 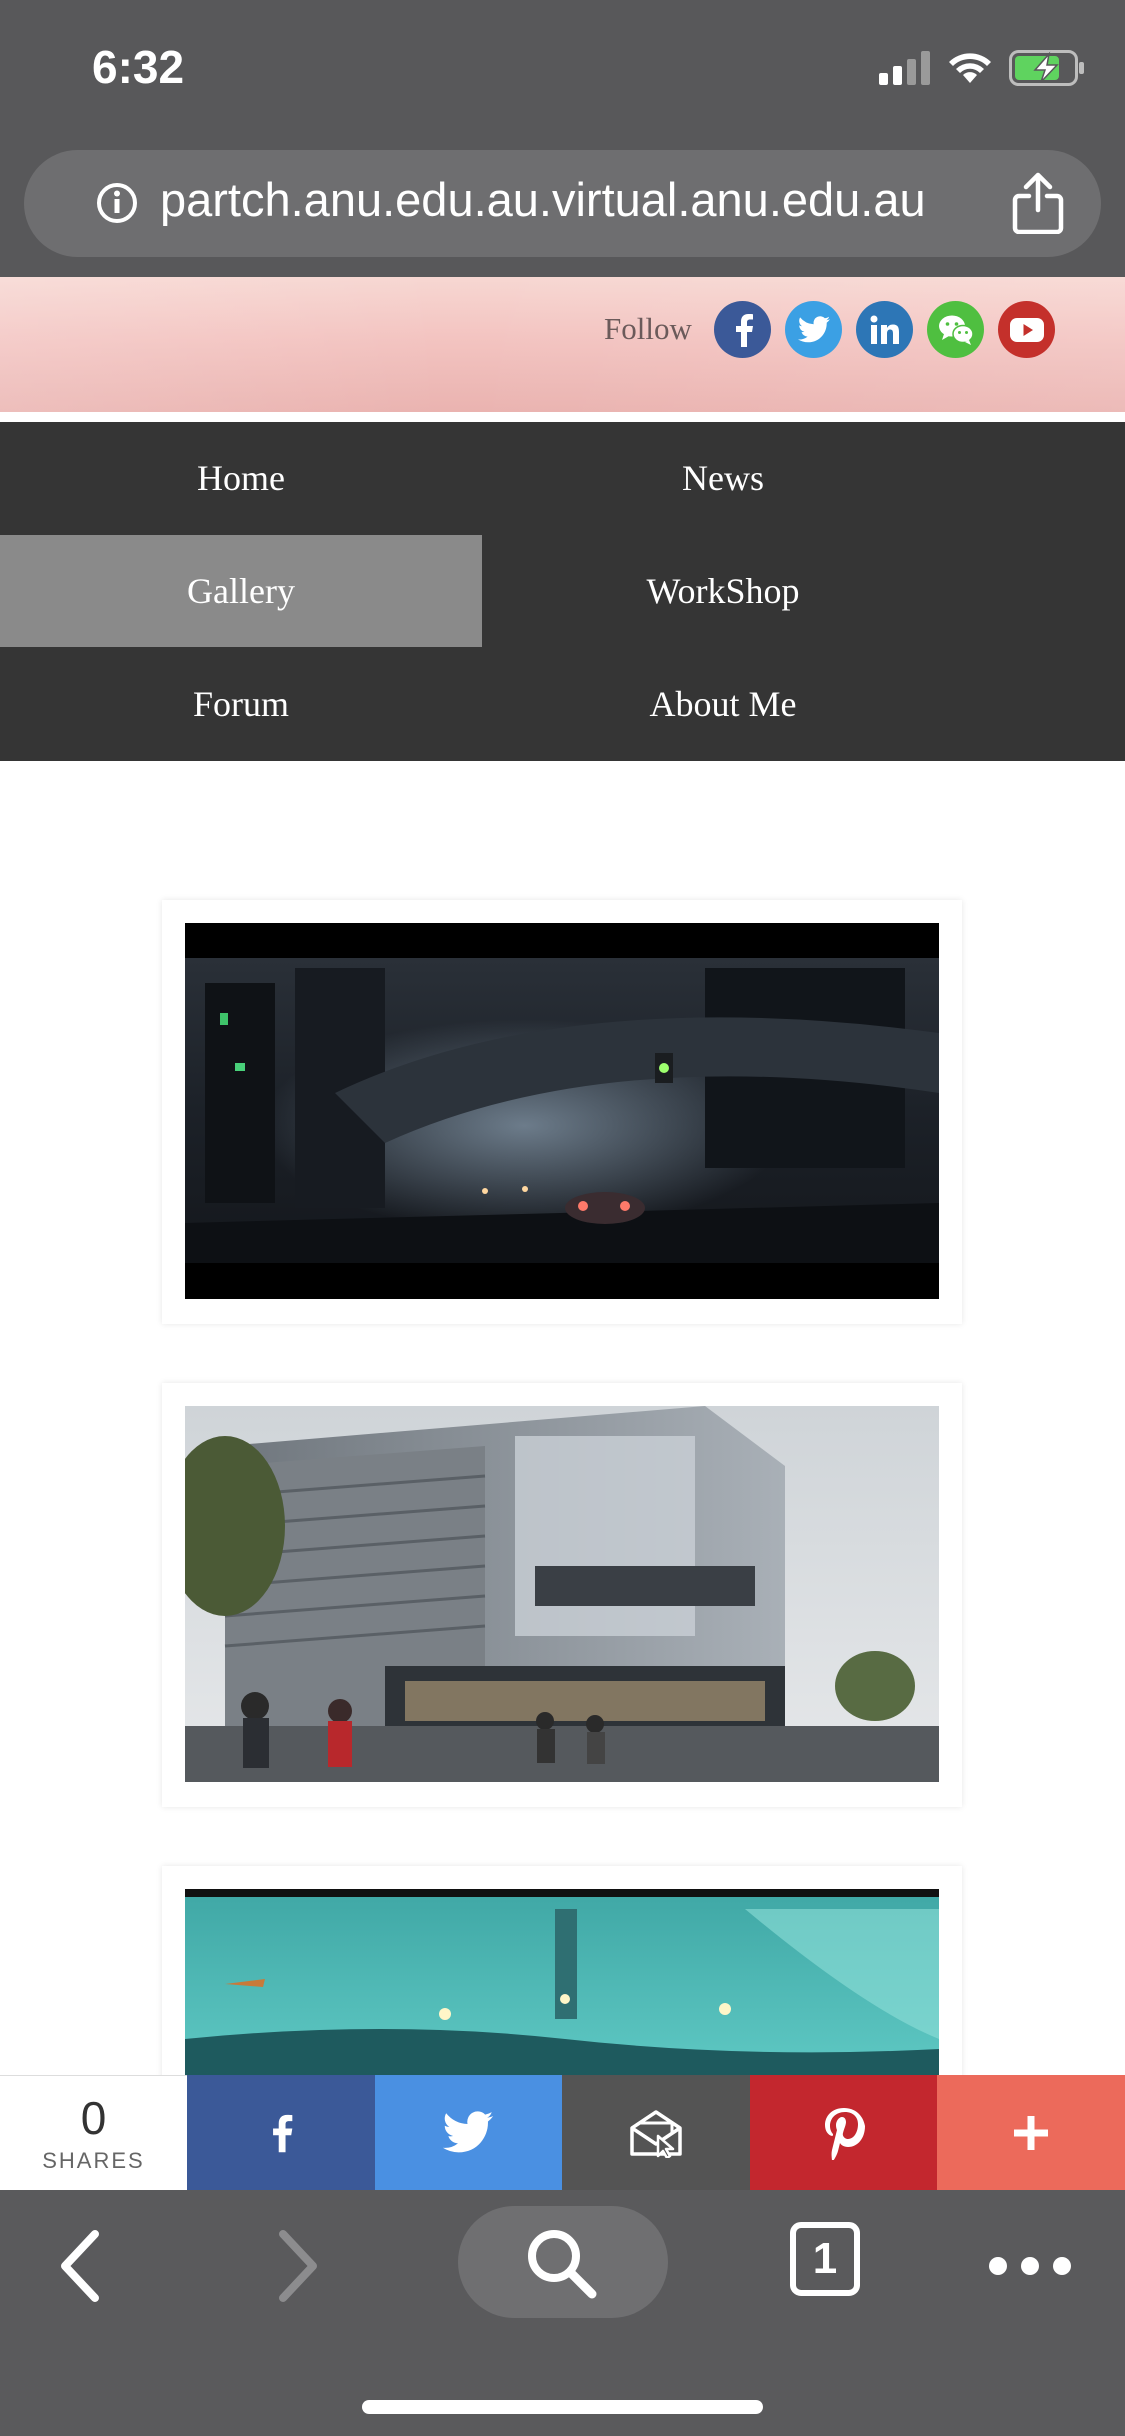 I want to click on share-icon, so click(x=1038, y=203).